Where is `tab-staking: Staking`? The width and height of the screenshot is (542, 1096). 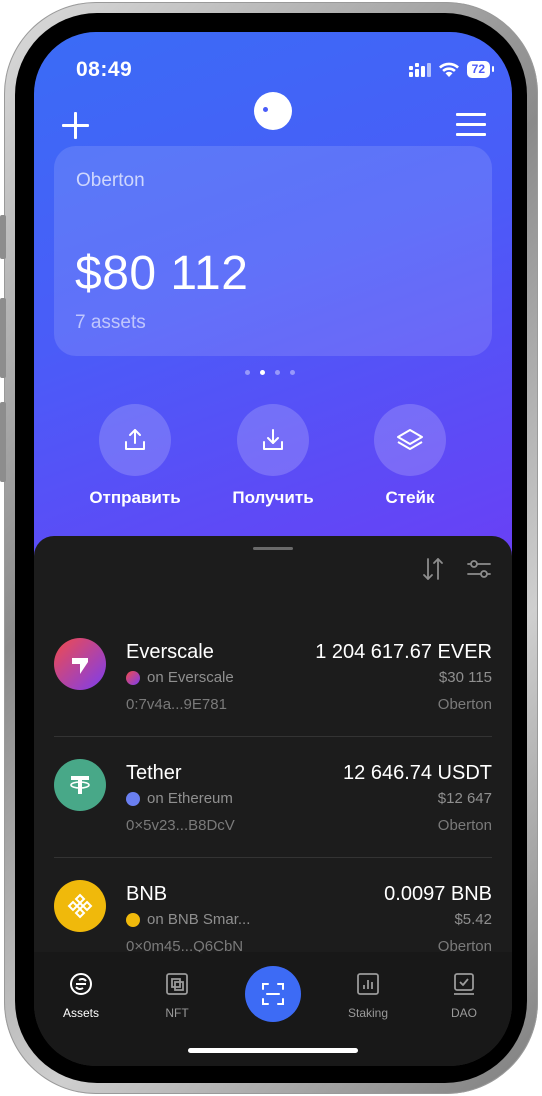 tab-staking: Staking is located at coordinates (368, 995).